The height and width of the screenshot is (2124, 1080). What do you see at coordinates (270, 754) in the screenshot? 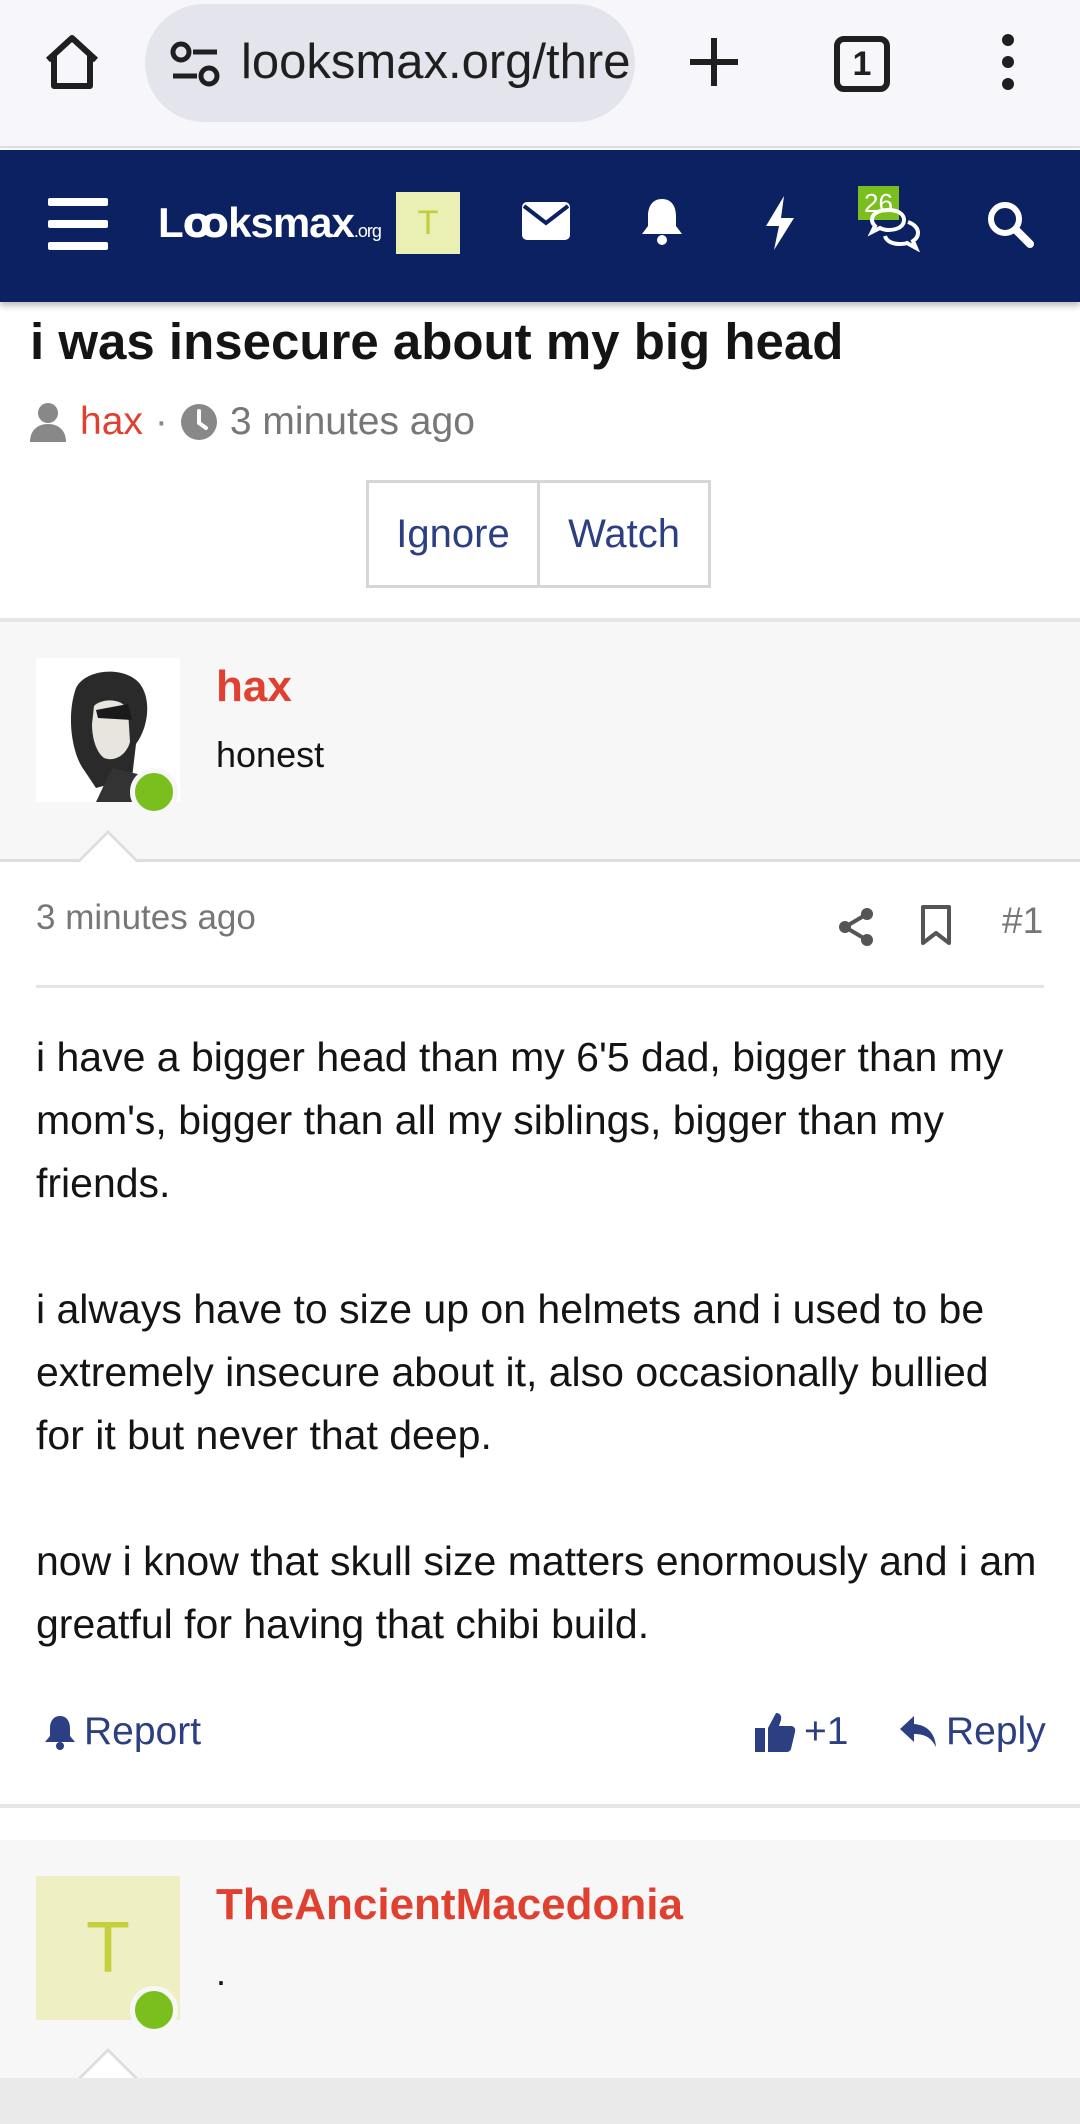
I see `user-title: honest` at bounding box center [270, 754].